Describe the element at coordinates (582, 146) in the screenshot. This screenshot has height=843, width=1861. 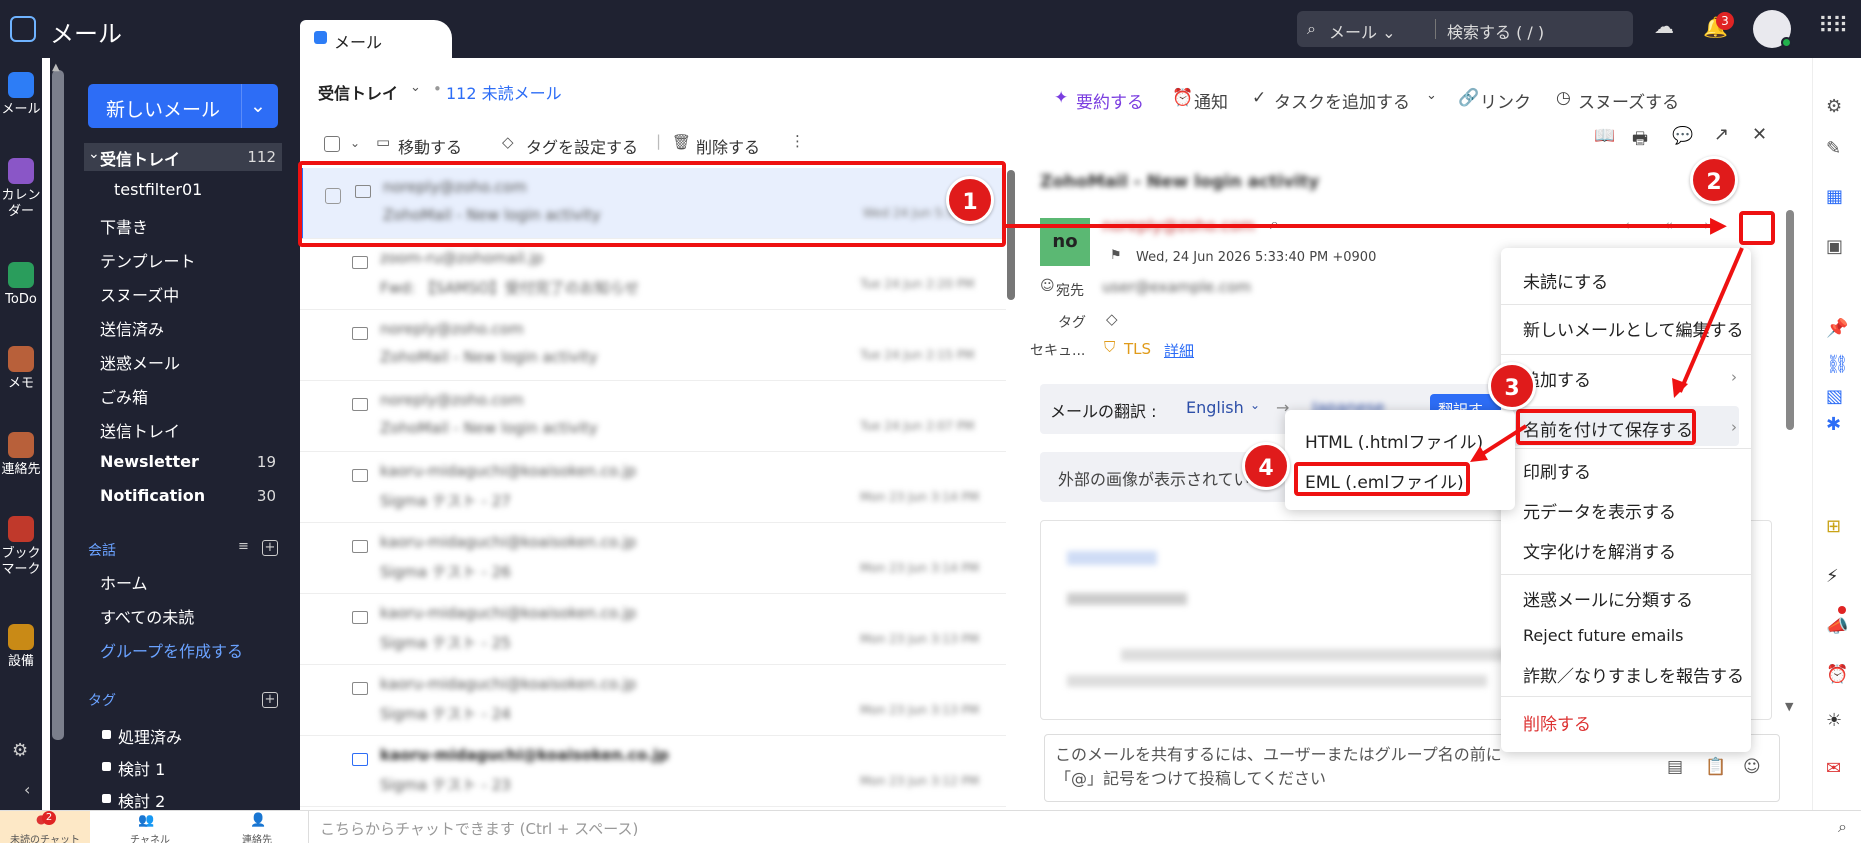
I see `set-tag-button: タグを設定する` at that location.